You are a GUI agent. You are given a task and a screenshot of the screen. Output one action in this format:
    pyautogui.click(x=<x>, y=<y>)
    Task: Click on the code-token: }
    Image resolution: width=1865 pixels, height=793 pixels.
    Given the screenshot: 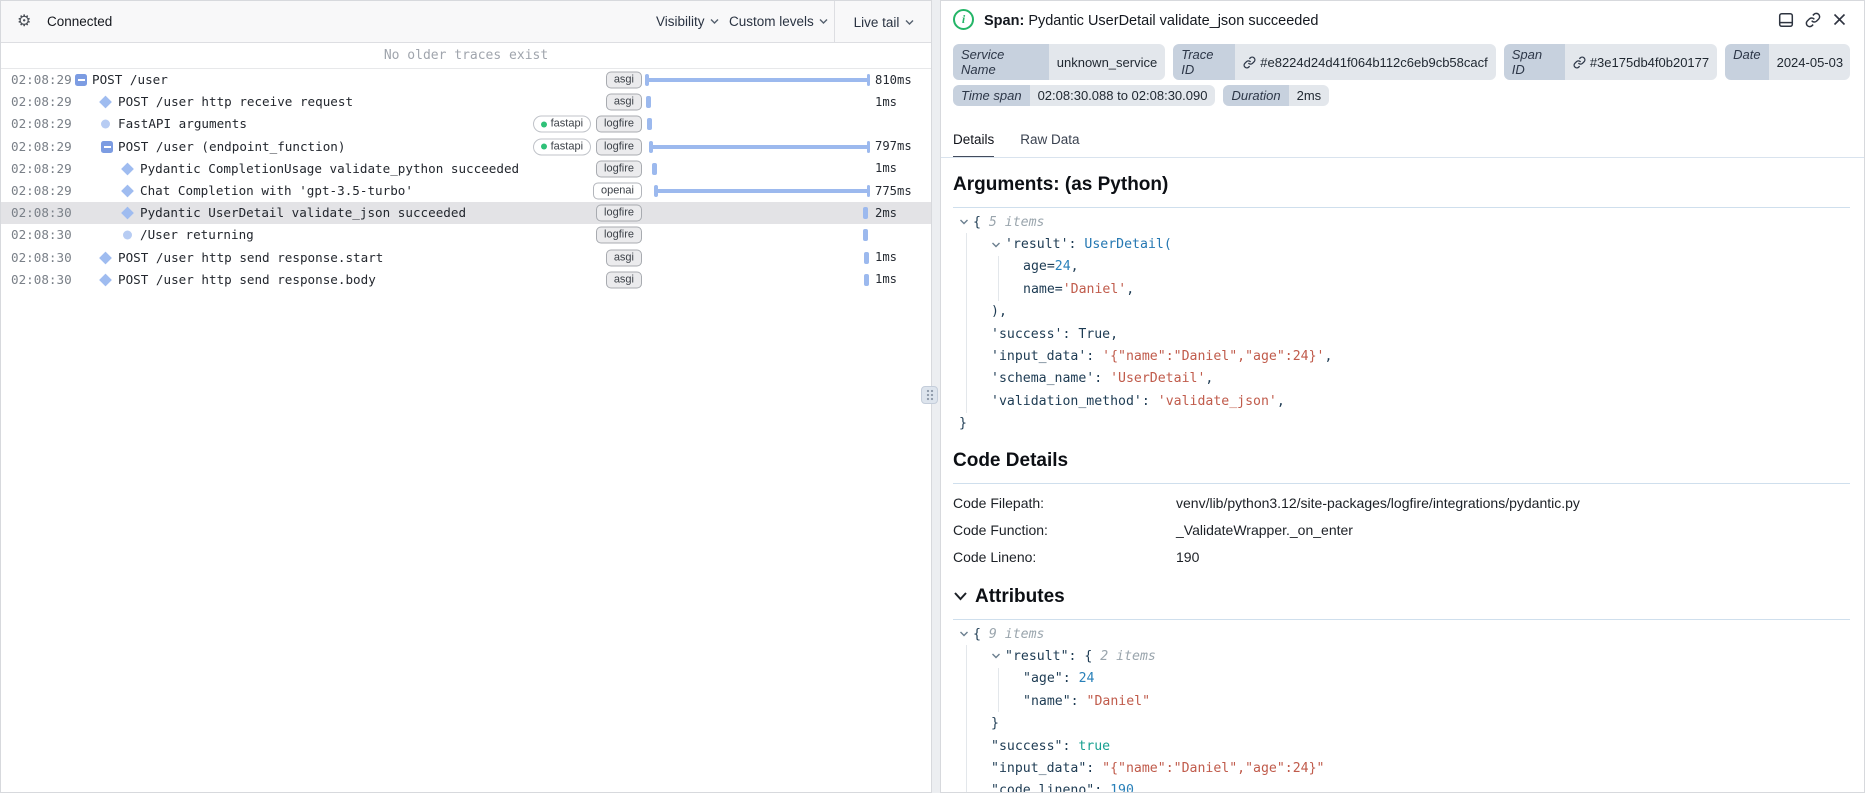 What is the action you would take?
    pyautogui.click(x=995, y=724)
    